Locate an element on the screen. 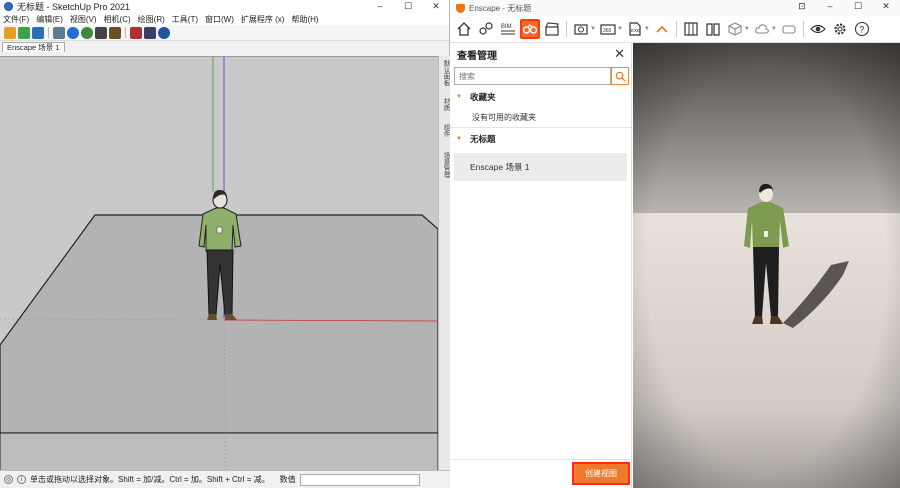  panorama-button: 360 is located at coordinates (608, 29).